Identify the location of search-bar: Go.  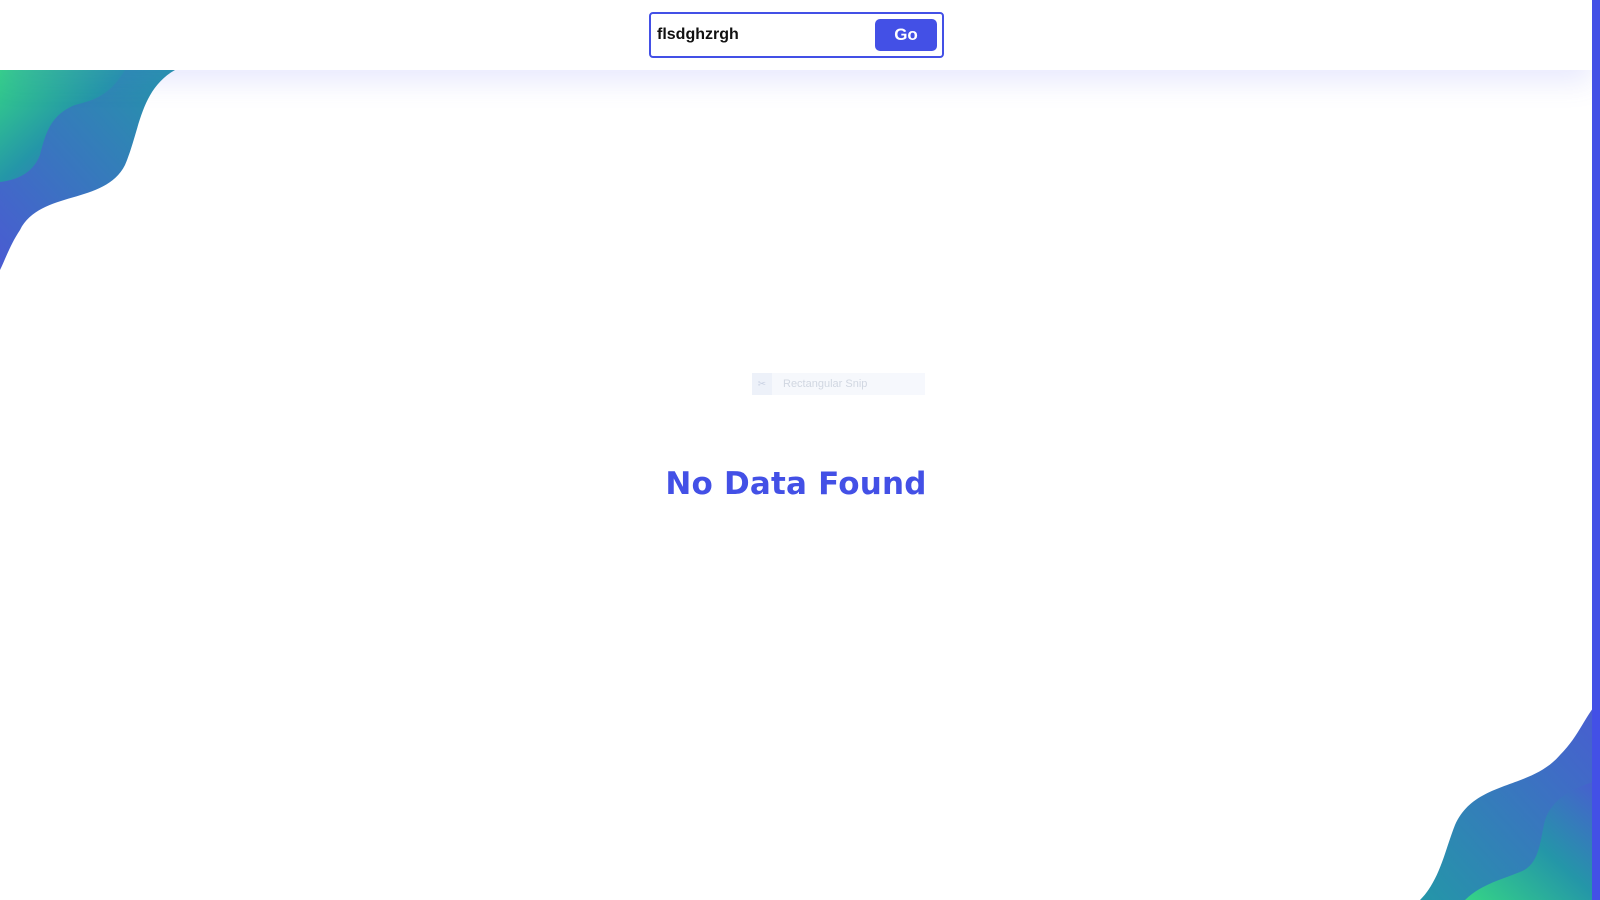
(796, 35).